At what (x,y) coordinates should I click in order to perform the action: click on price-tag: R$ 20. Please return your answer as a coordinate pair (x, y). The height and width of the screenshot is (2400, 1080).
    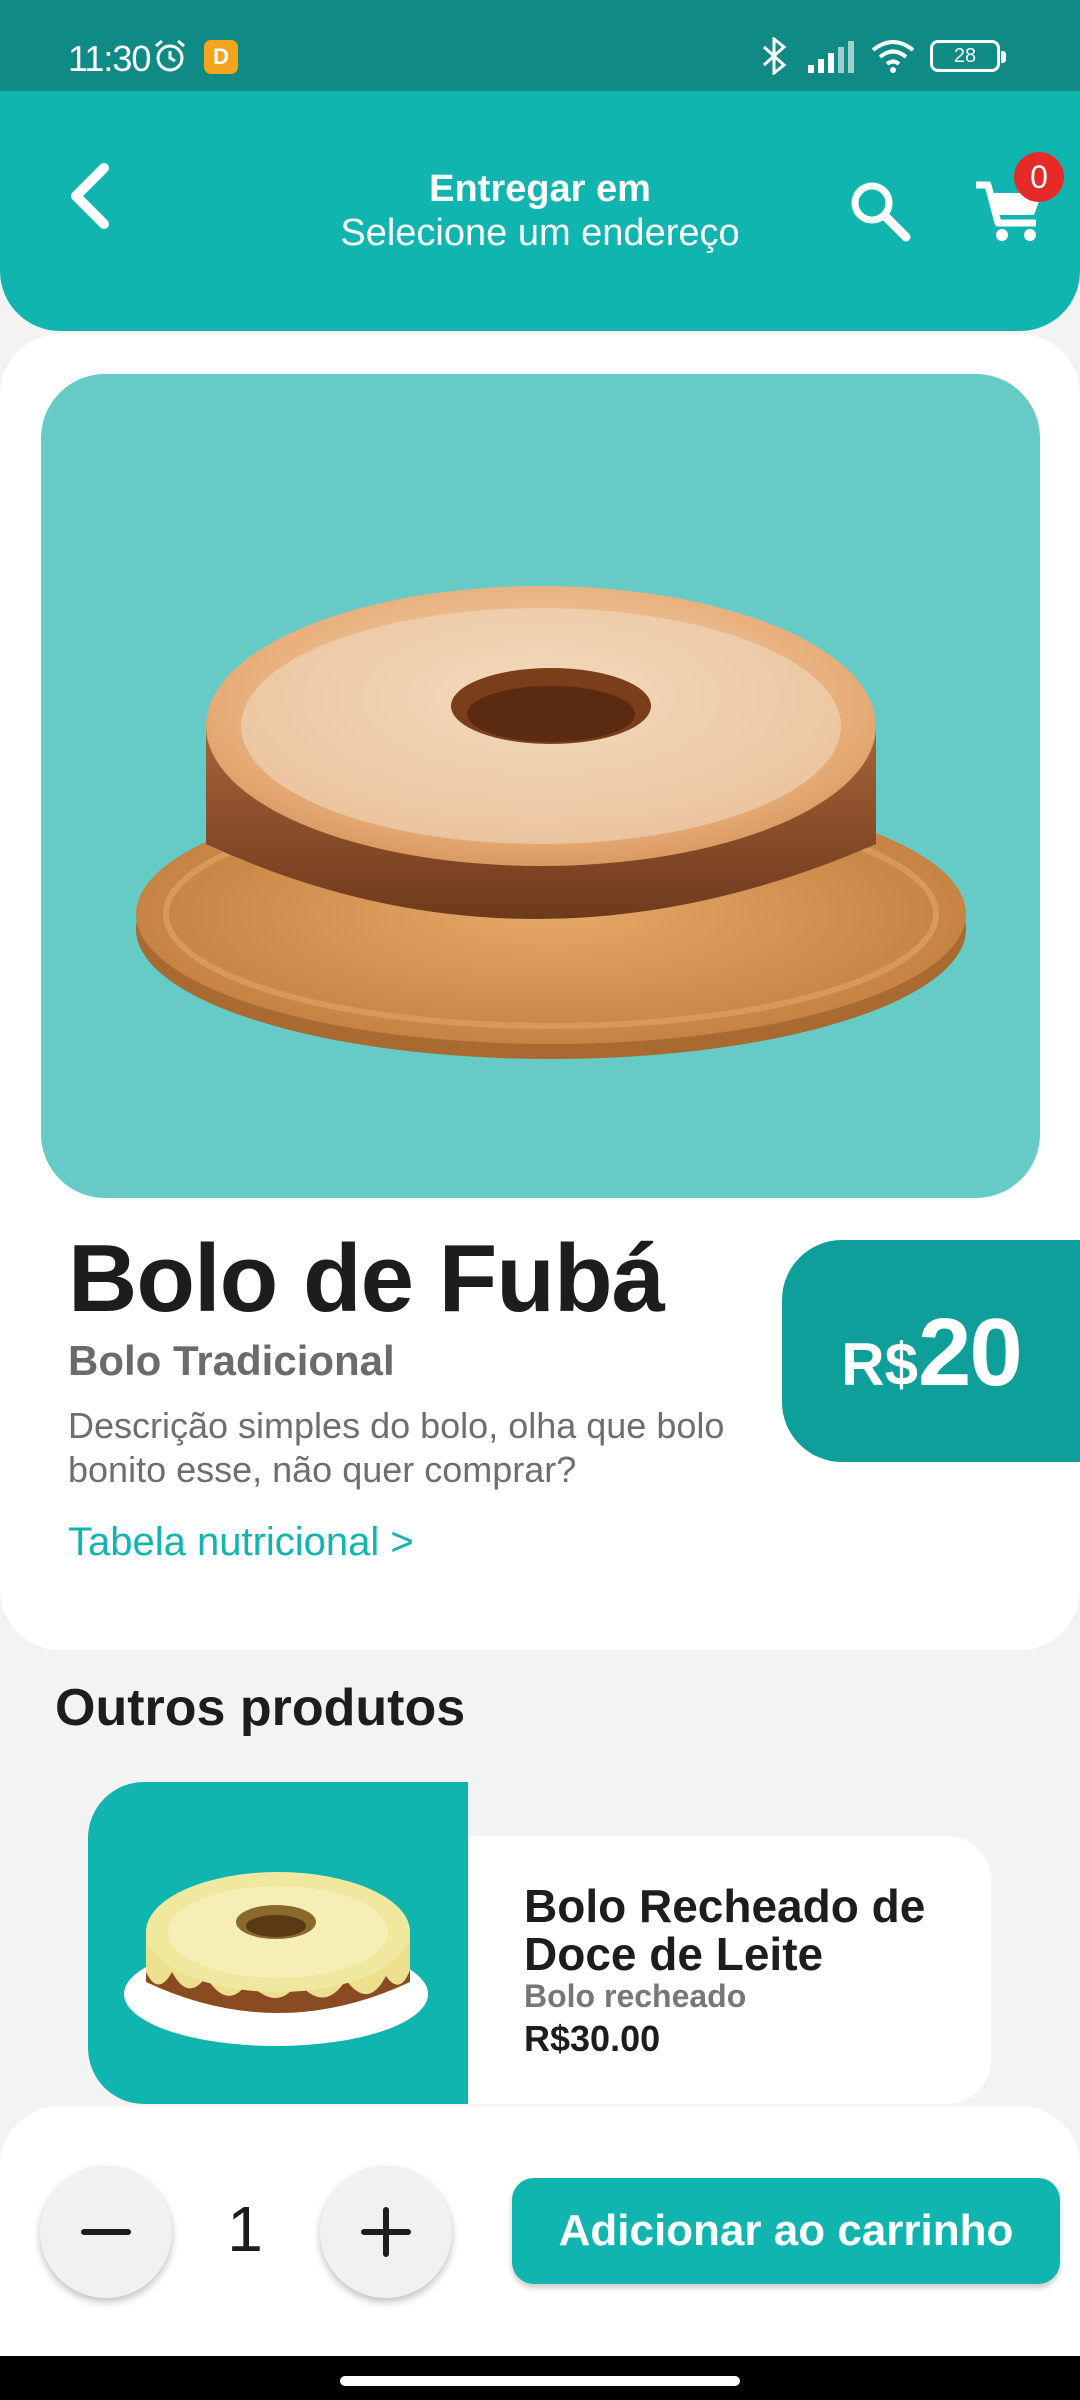
    Looking at the image, I should click on (931, 1351).